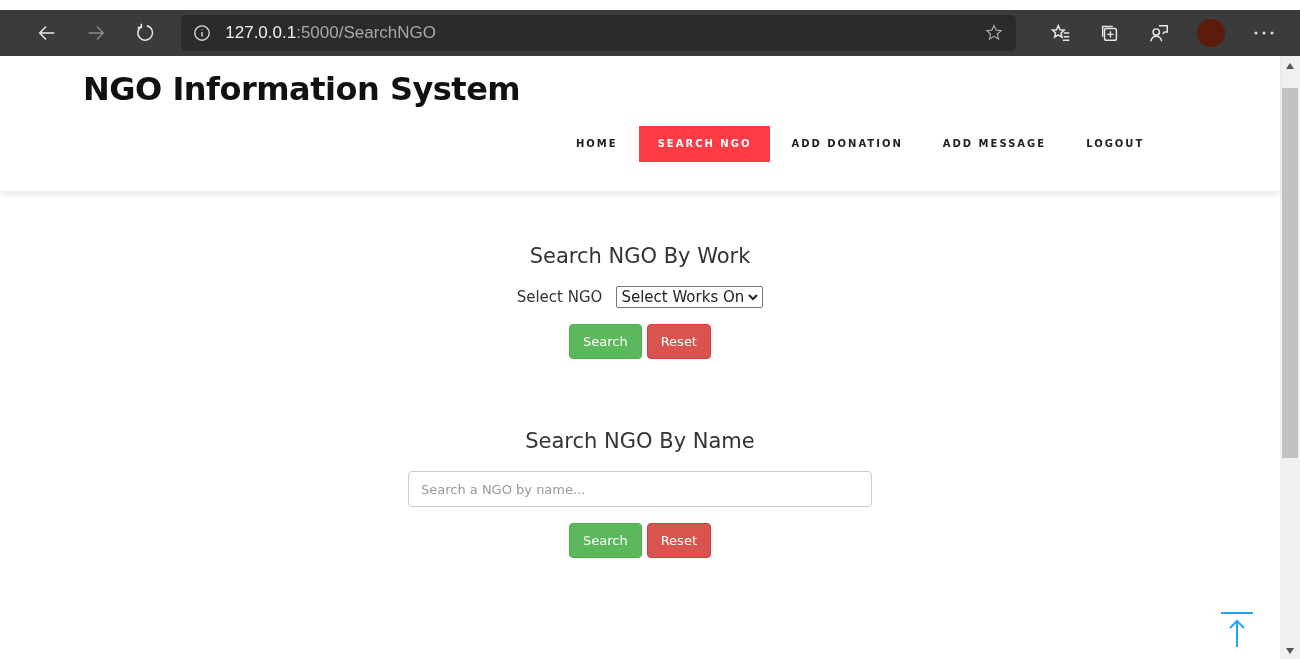 The height and width of the screenshot is (659, 1300). I want to click on nav-link: ADD DONATION, so click(847, 144).